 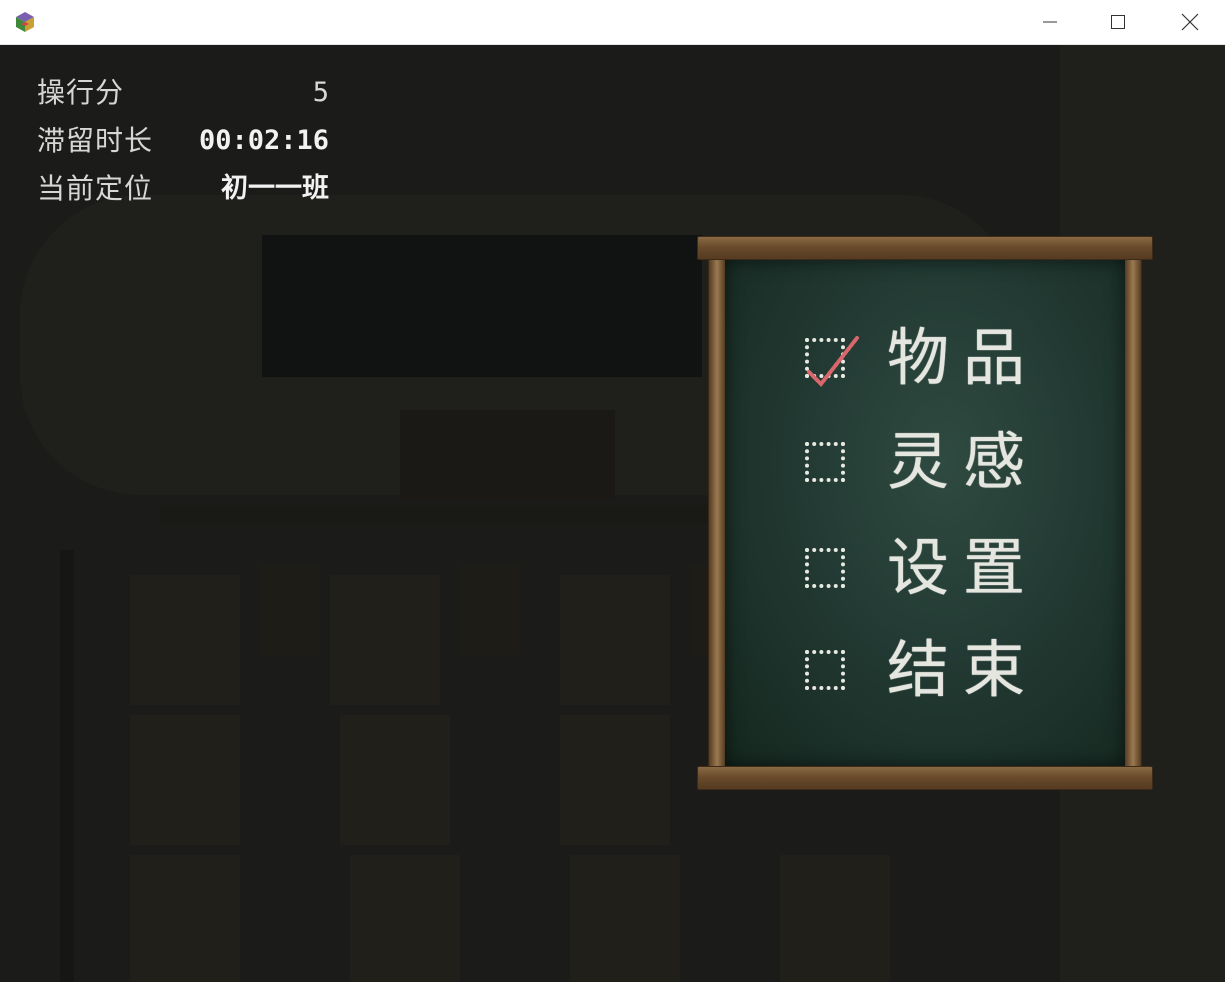 I want to click on menu-label-items: 物品, so click(x=963, y=357).